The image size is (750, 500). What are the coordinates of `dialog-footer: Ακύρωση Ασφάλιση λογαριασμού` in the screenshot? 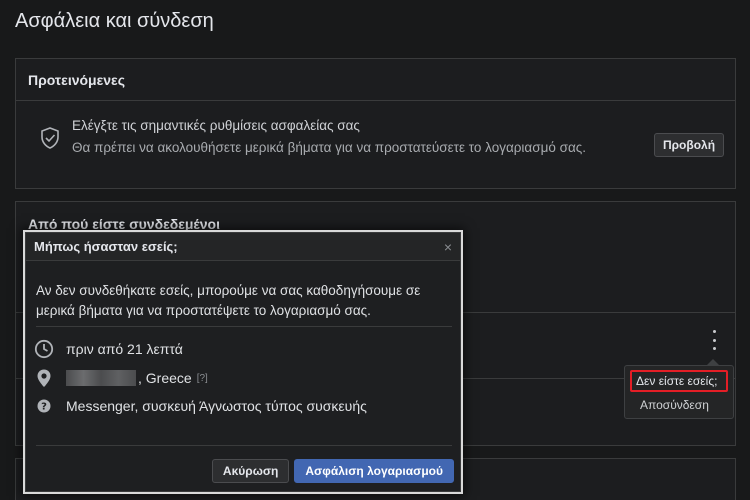 It's located at (332, 471).